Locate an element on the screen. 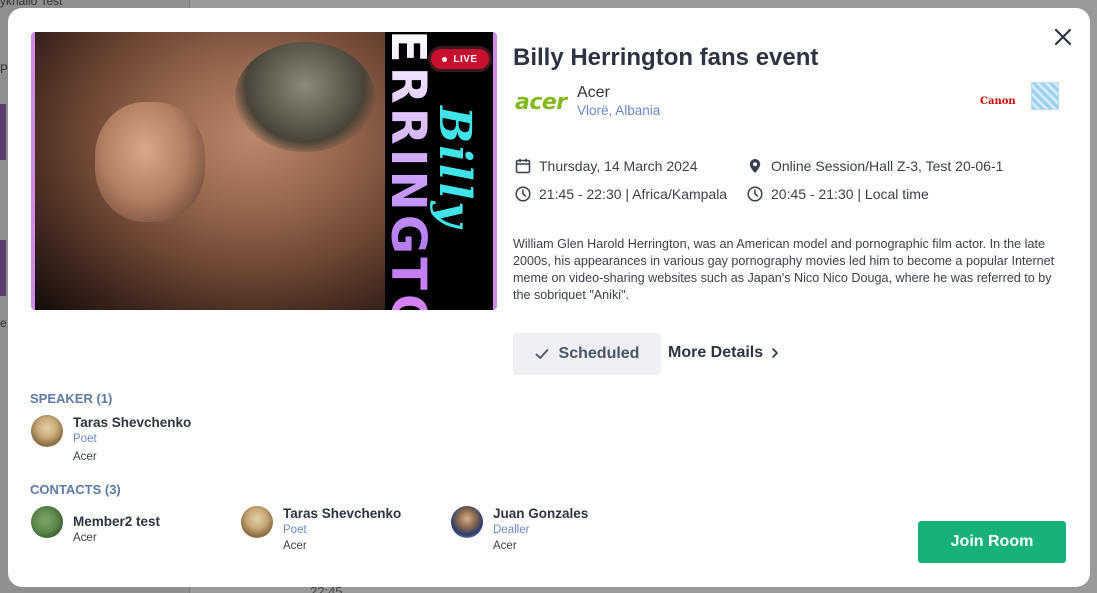 Image resolution: width=1097 pixels, height=593 pixels. scheduled-button: Scheduled is located at coordinates (587, 354).